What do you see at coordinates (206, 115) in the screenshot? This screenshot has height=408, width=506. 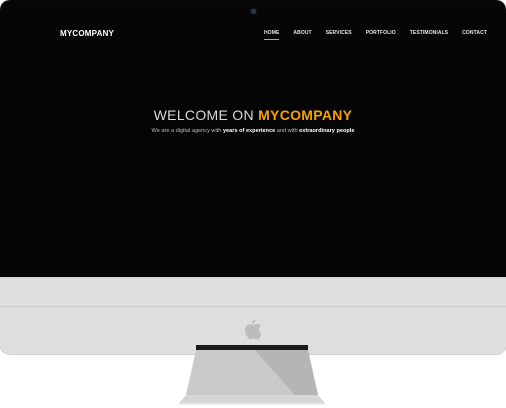 I see `hero-title-prefix: WELCOME ON` at bounding box center [206, 115].